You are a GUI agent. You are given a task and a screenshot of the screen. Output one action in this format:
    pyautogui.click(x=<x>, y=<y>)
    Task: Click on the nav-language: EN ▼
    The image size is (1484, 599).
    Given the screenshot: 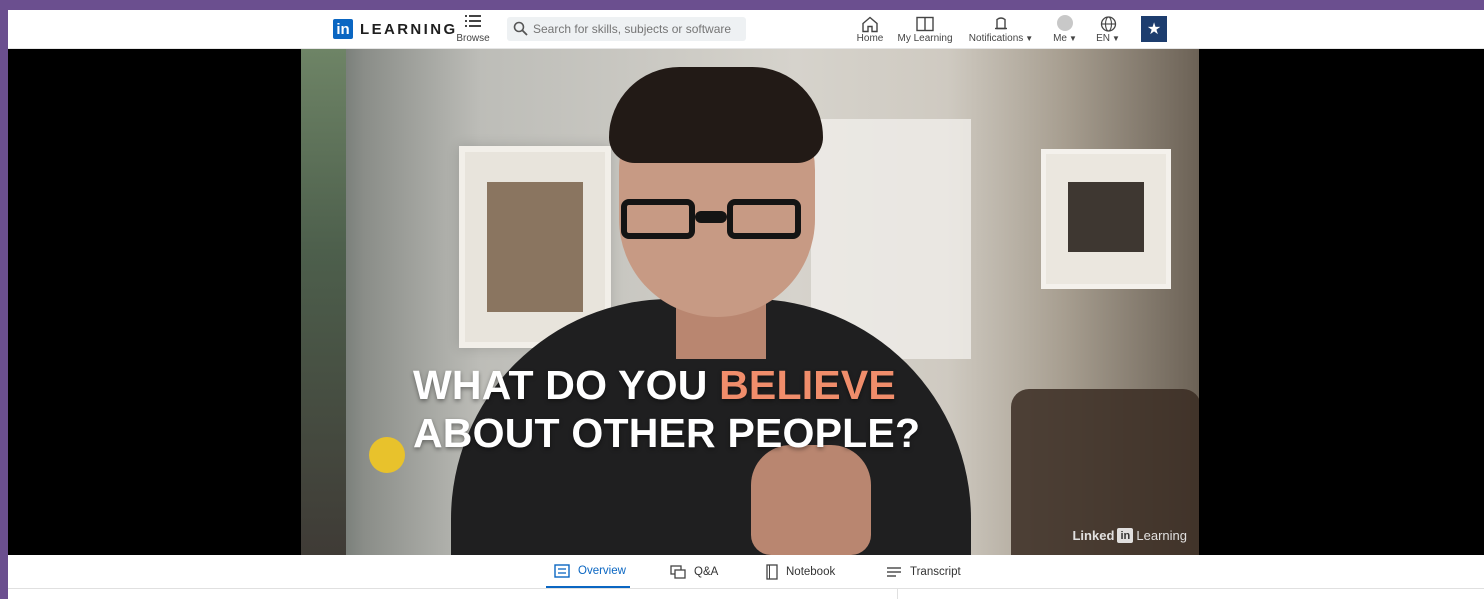 What is the action you would take?
    pyautogui.click(x=1108, y=29)
    